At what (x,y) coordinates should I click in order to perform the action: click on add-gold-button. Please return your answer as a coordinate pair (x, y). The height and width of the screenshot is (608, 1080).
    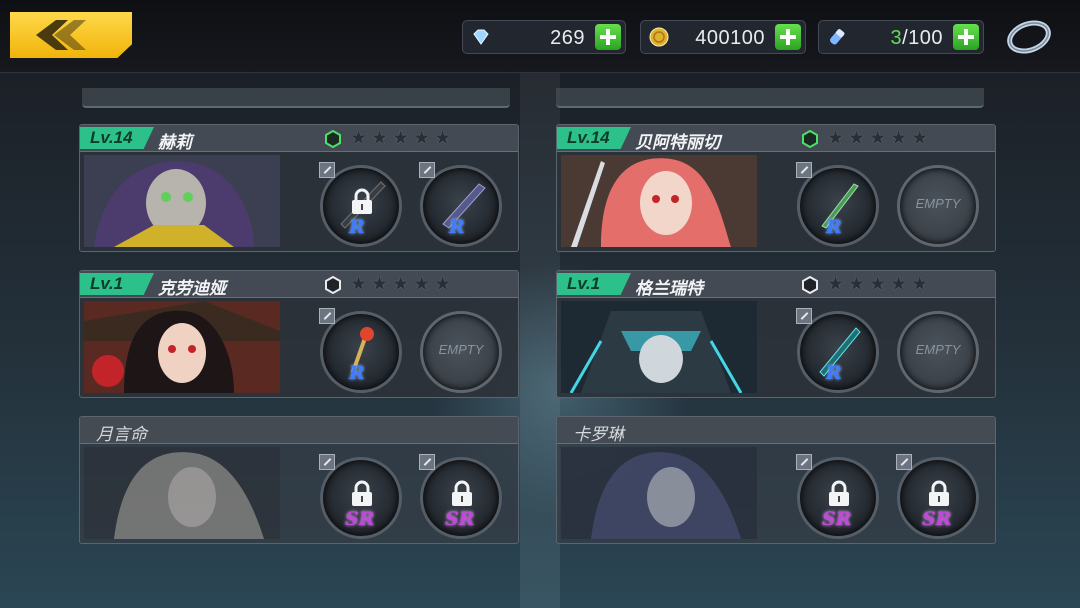
    Looking at the image, I should click on (788, 37).